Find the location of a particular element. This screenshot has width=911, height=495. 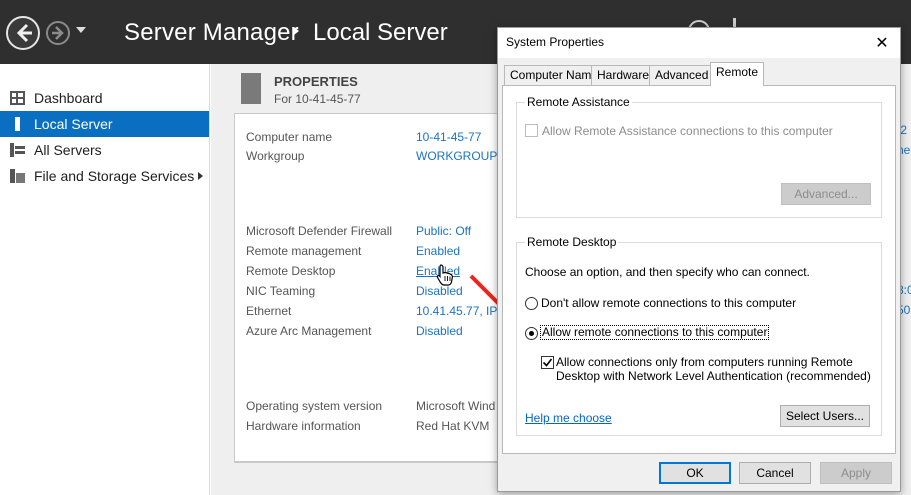

sidebar-item-local-server: Local Server is located at coordinates (104, 124).